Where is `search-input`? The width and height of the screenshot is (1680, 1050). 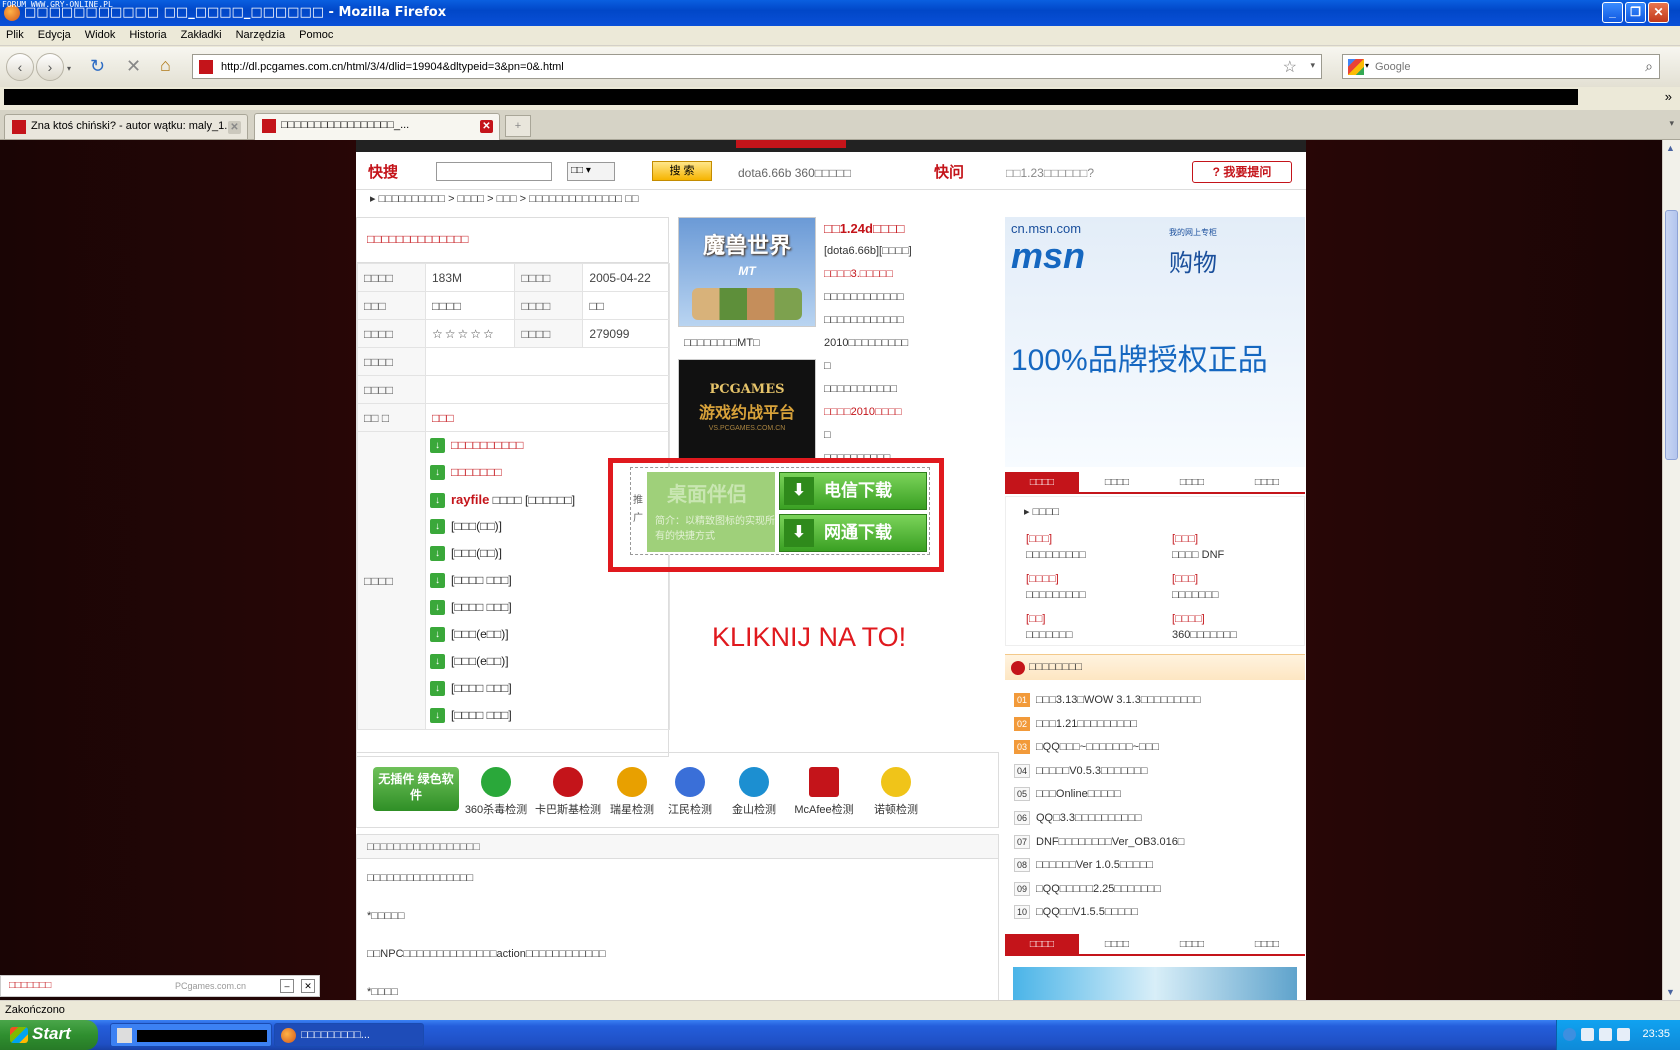 search-input is located at coordinates (1500, 67).